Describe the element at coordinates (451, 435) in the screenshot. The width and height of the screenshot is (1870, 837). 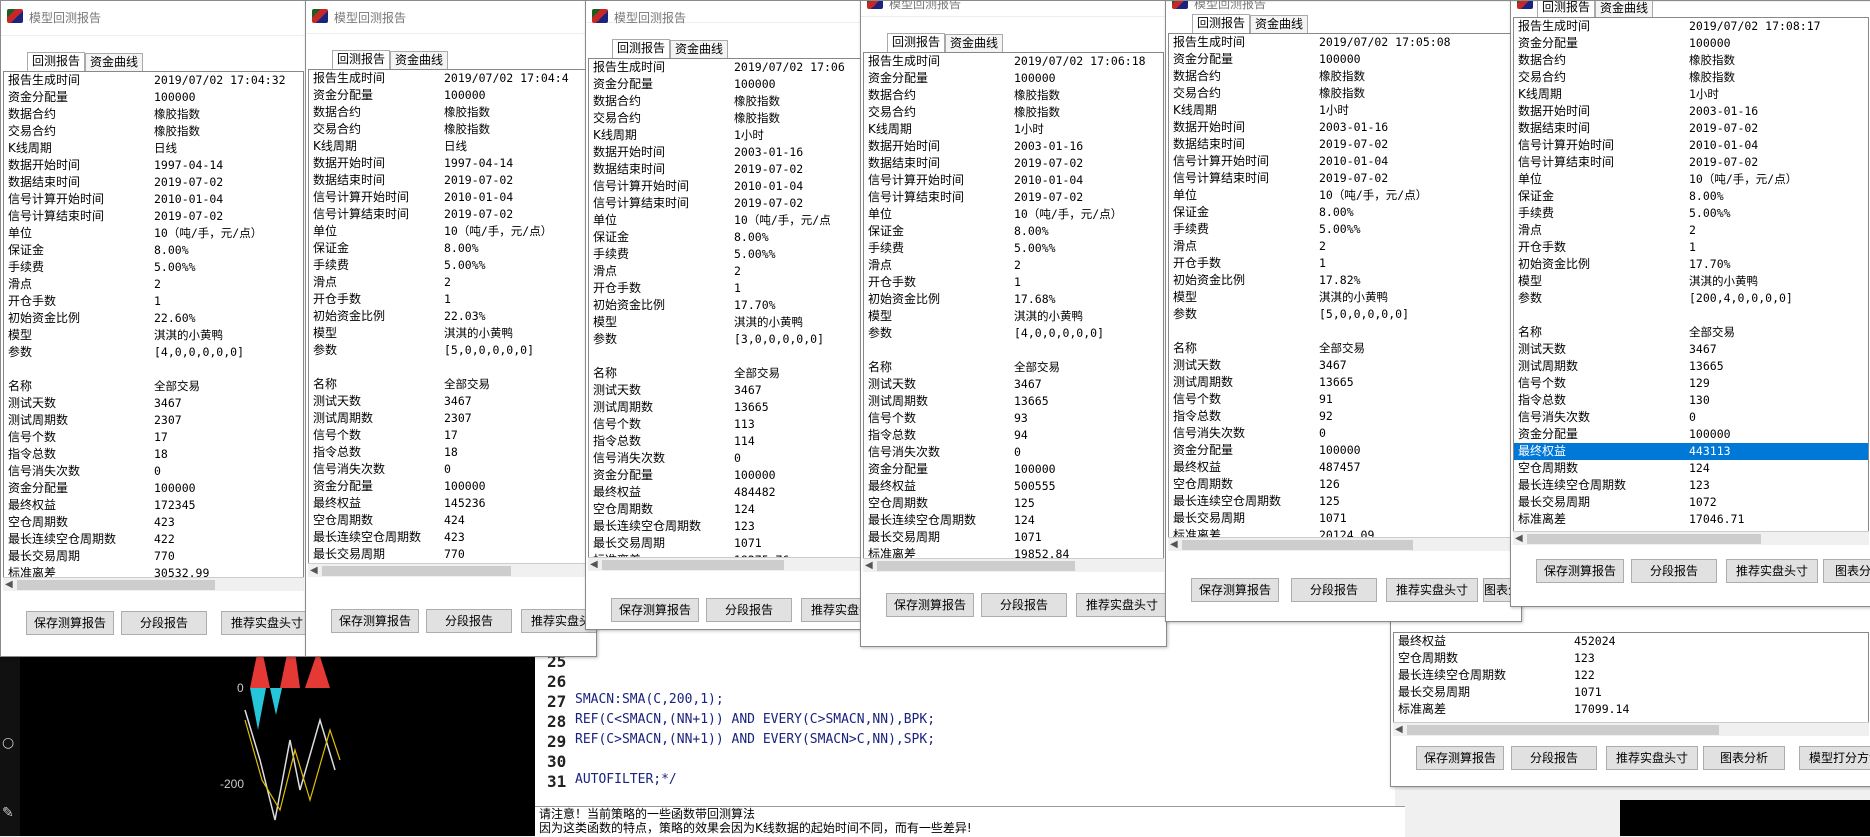
I see `report-row: 信号个数 17` at that location.